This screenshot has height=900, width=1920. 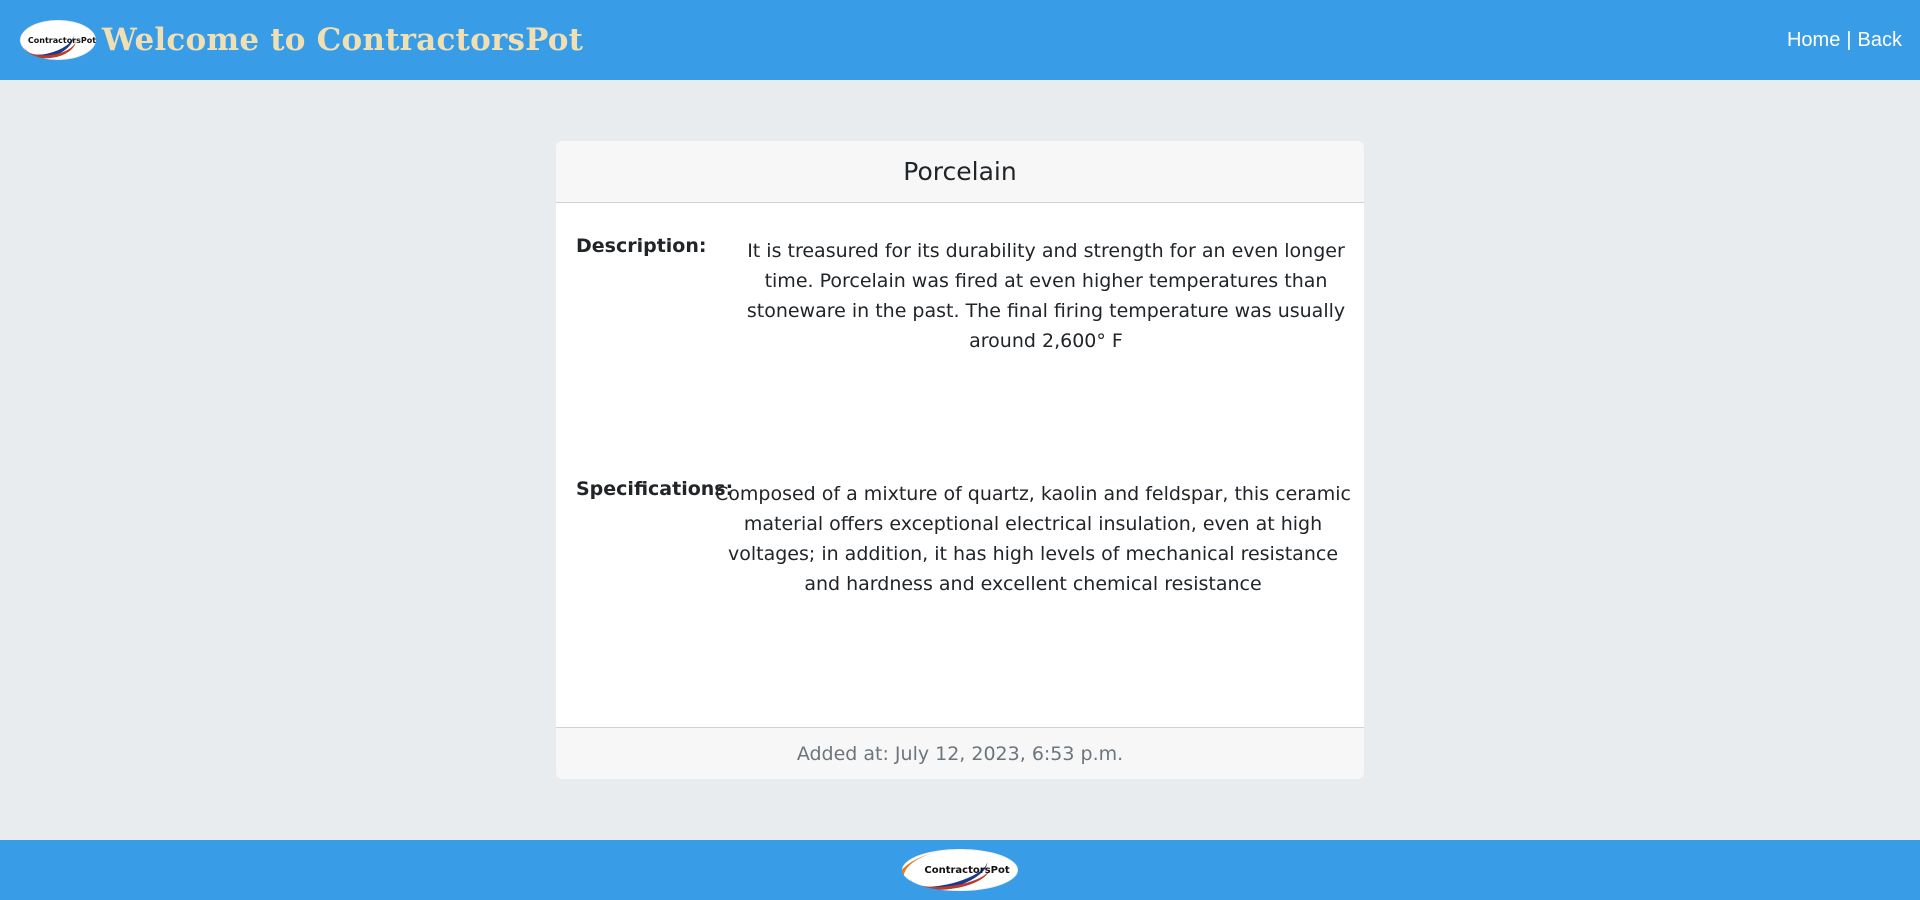 What do you see at coordinates (1844, 40) in the screenshot?
I see `nav-links: Home | Back` at bounding box center [1844, 40].